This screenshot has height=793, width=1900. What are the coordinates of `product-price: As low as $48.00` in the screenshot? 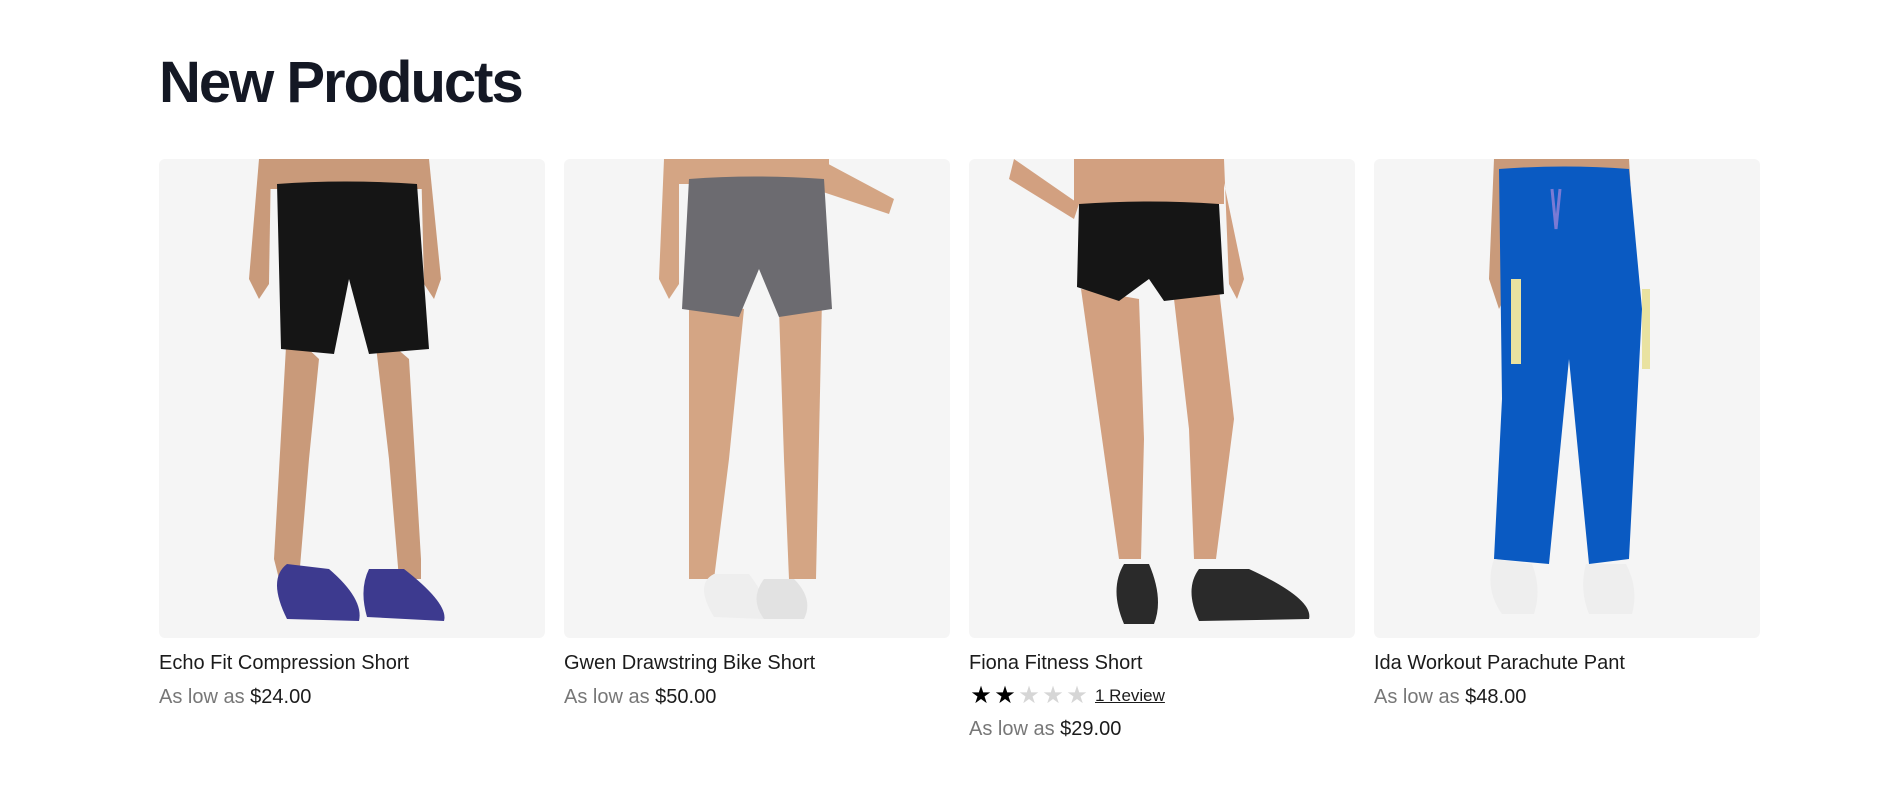 It's located at (1567, 697).